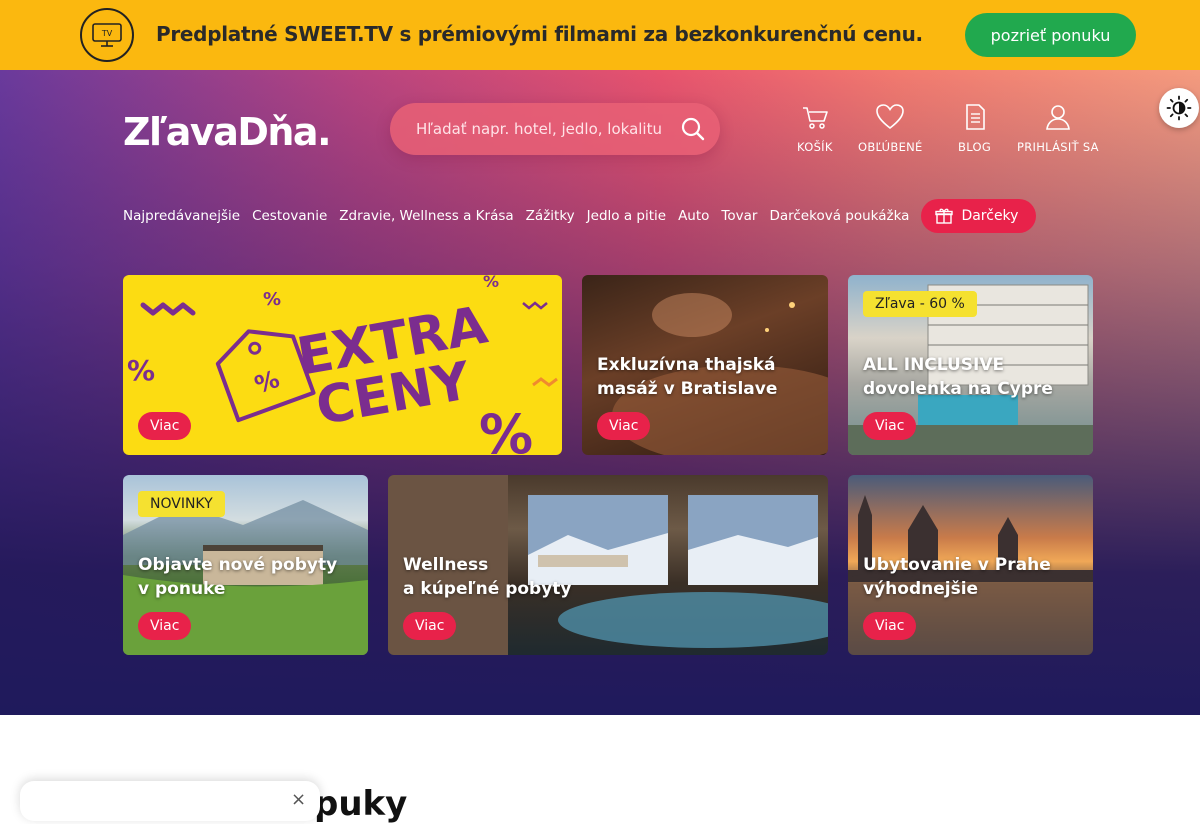 The image size is (1200, 824). What do you see at coordinates (839, 216) in the screenshot?
I see `nav-item-gift-voucher: Darčeková poukážka` at bounding box center [839, 216].